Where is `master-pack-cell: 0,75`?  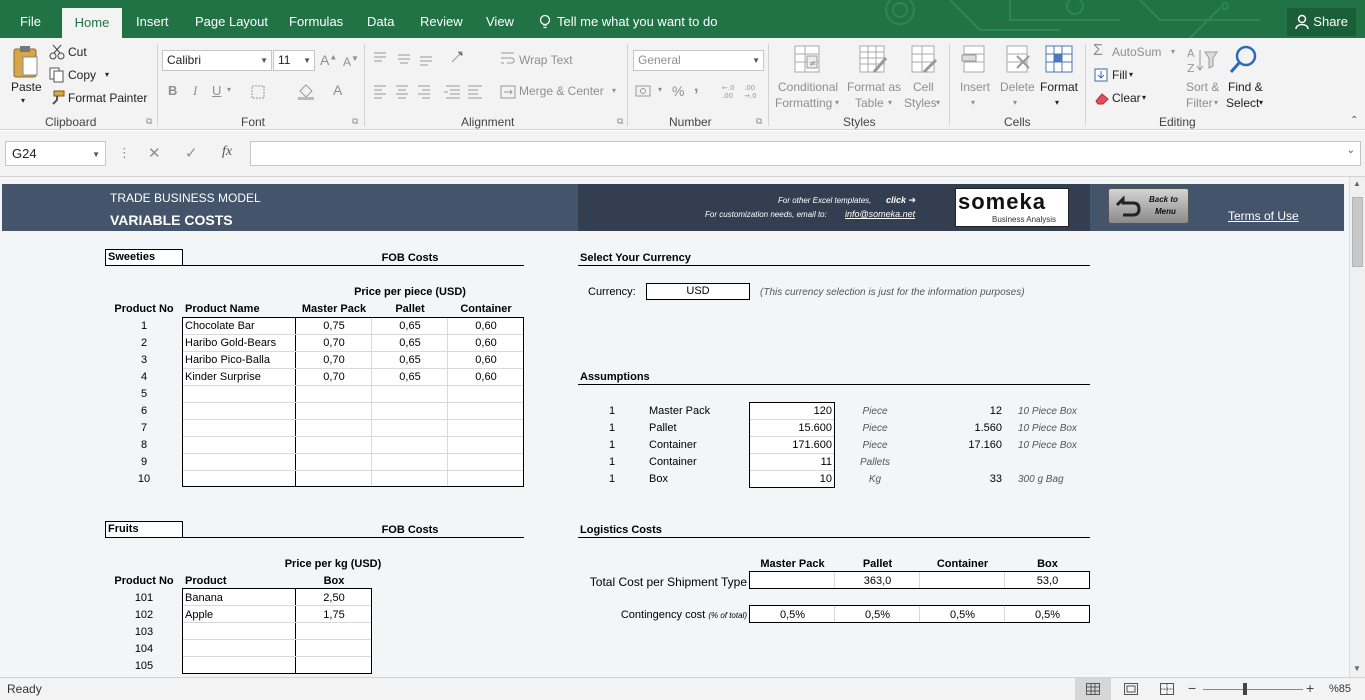
master-pack-cell: 0,75 is located at coordinates (334, 326).